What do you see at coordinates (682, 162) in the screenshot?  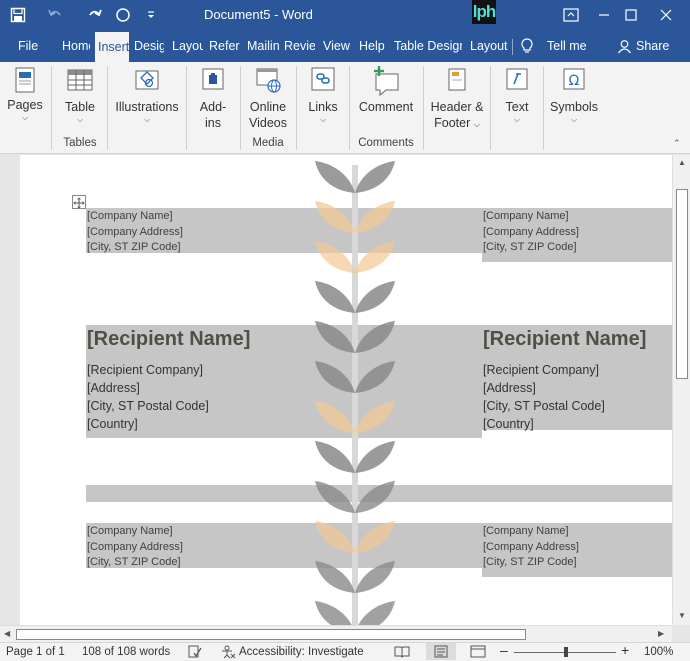 I see `scroll-up-icon: ▲` at bounding box center [682, 162].